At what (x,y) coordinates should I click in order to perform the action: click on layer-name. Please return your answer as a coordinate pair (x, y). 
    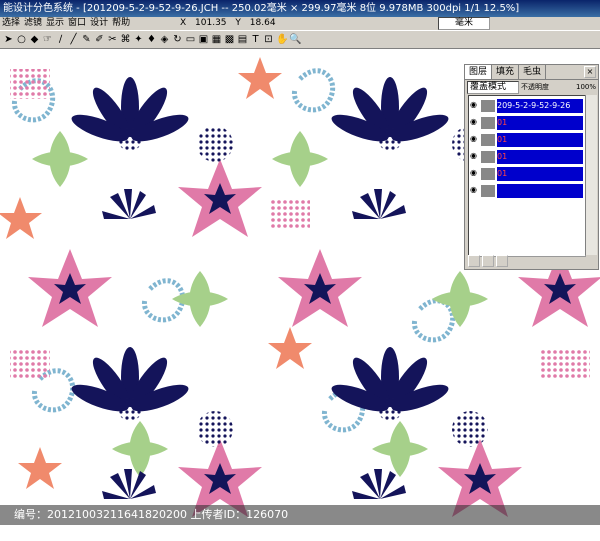
    Looking at the image, I should click on (540, 191).